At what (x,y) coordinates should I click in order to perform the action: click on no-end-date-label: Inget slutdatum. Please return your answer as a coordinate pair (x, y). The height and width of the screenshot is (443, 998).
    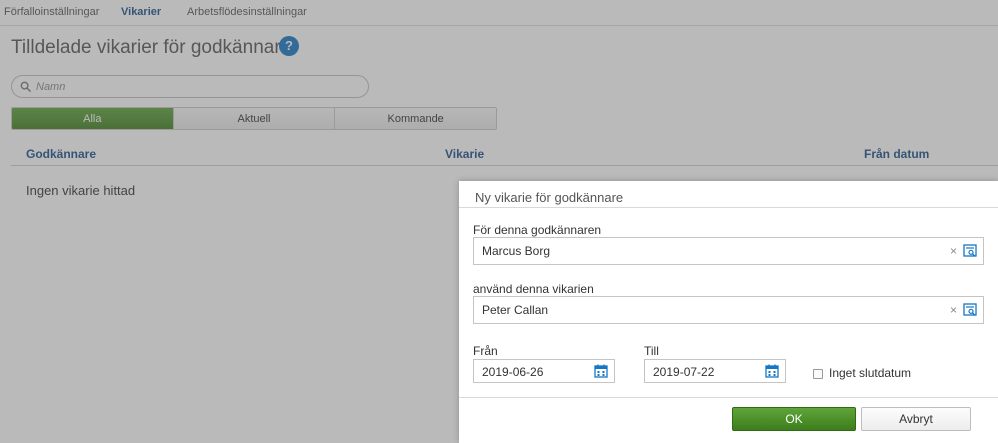
    Looking at the image, I should click on (870, 373).